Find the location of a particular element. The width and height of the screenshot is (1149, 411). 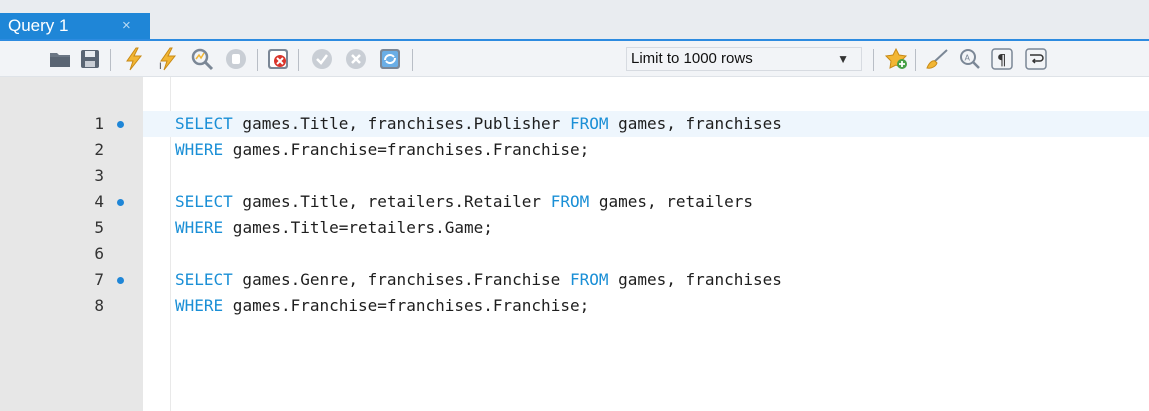

close-icon: × is located at coordinates (126, 26).